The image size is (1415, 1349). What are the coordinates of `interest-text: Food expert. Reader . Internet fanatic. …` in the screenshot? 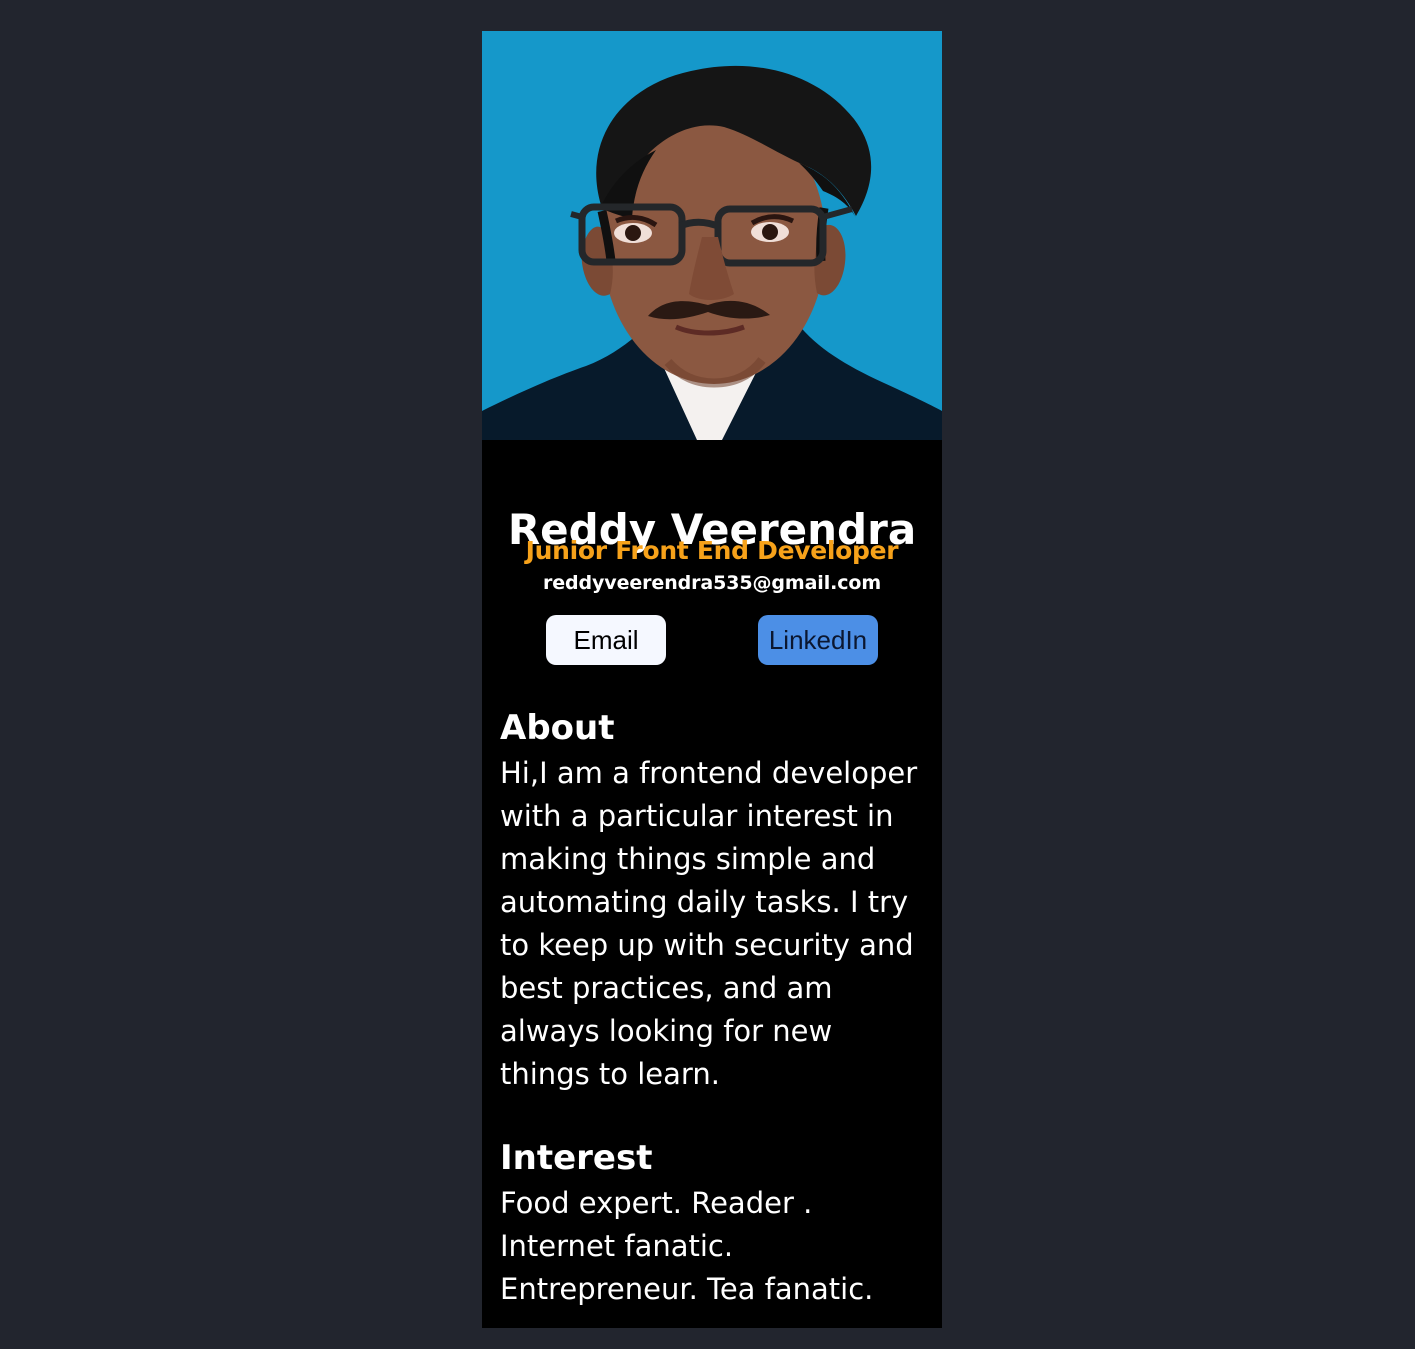 It's located at (687, 1246).